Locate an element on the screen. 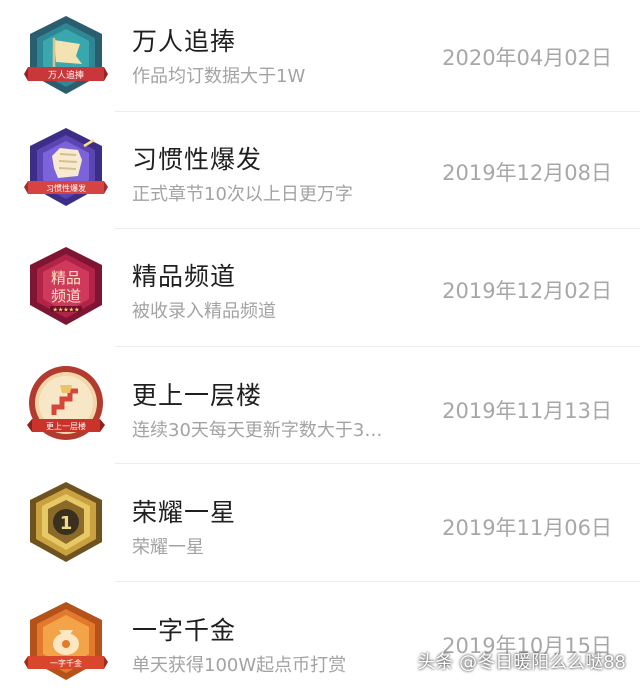 The width and height of the screenshot is (640, 690). achievement-title: 万人追捧 is located at coordinates (184, 41).